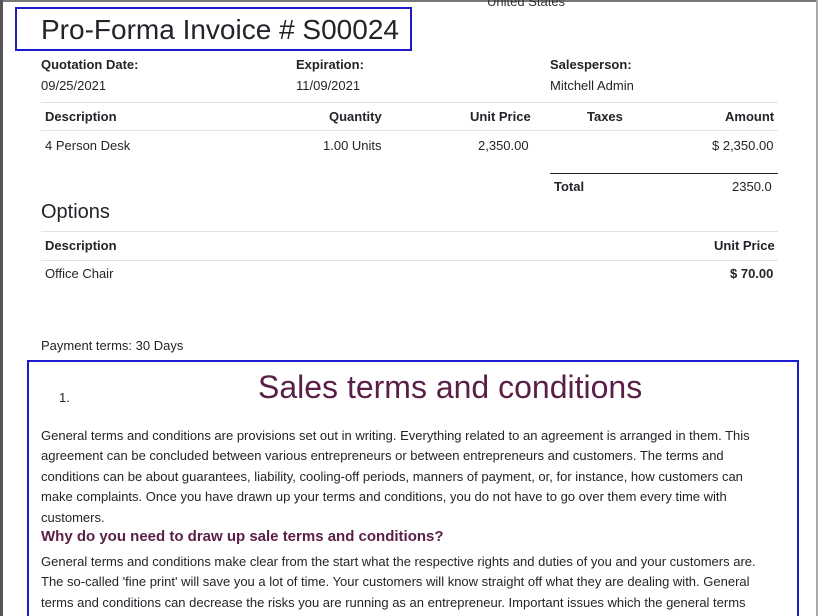  What do you see at coordinates (409, 130) in the screenshot?
I see `table-header-rule` at bounding box center [409, 130].